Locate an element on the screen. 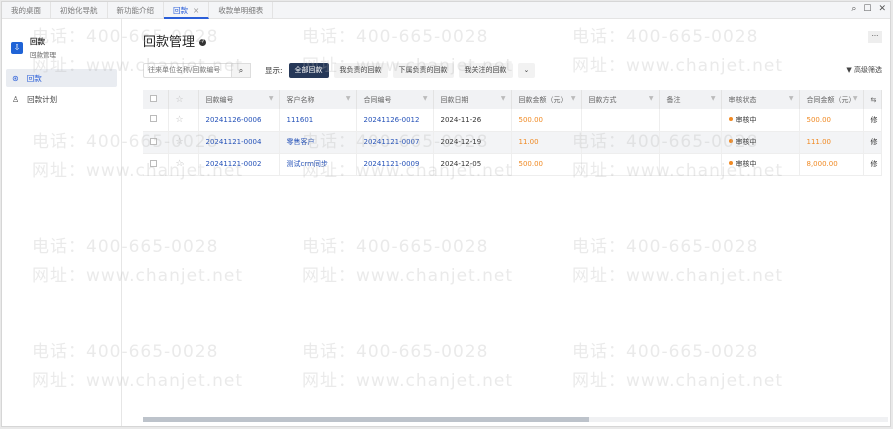  app-header: ⇩ 回款 回款管理 is located at coordinates (66, 47).